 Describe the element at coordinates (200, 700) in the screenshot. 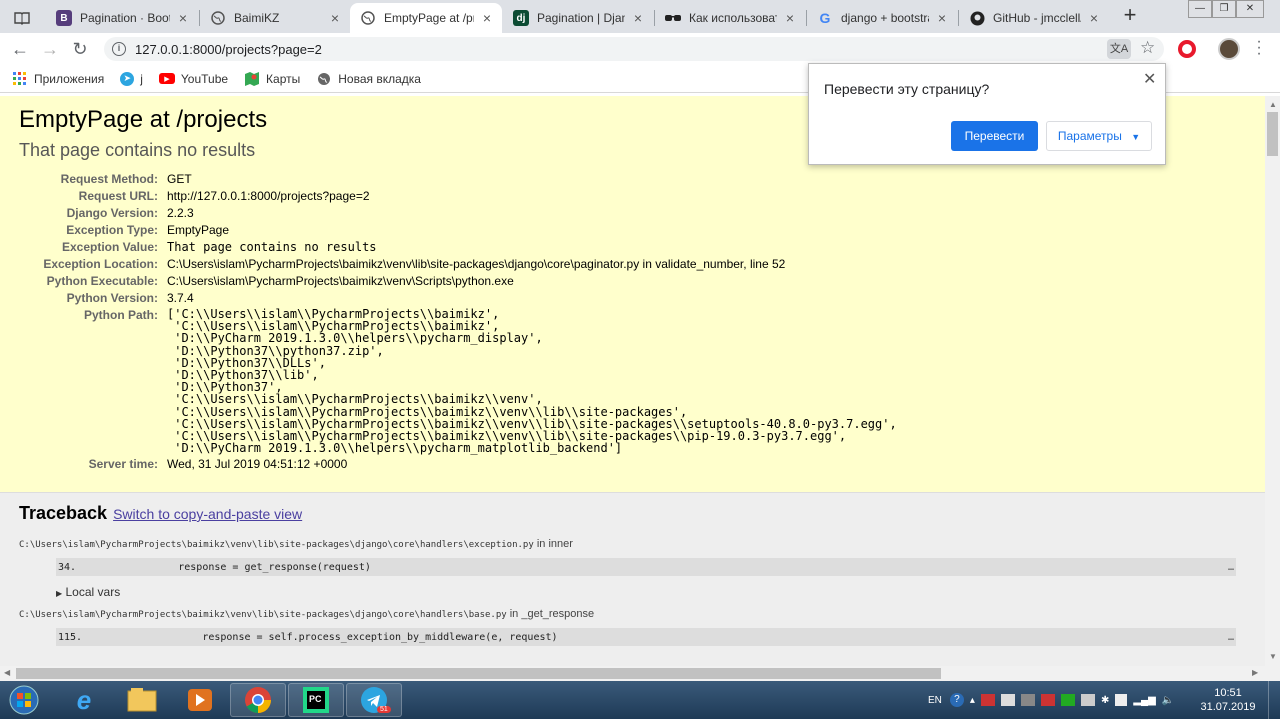

I see `media-player-icon` at that location.